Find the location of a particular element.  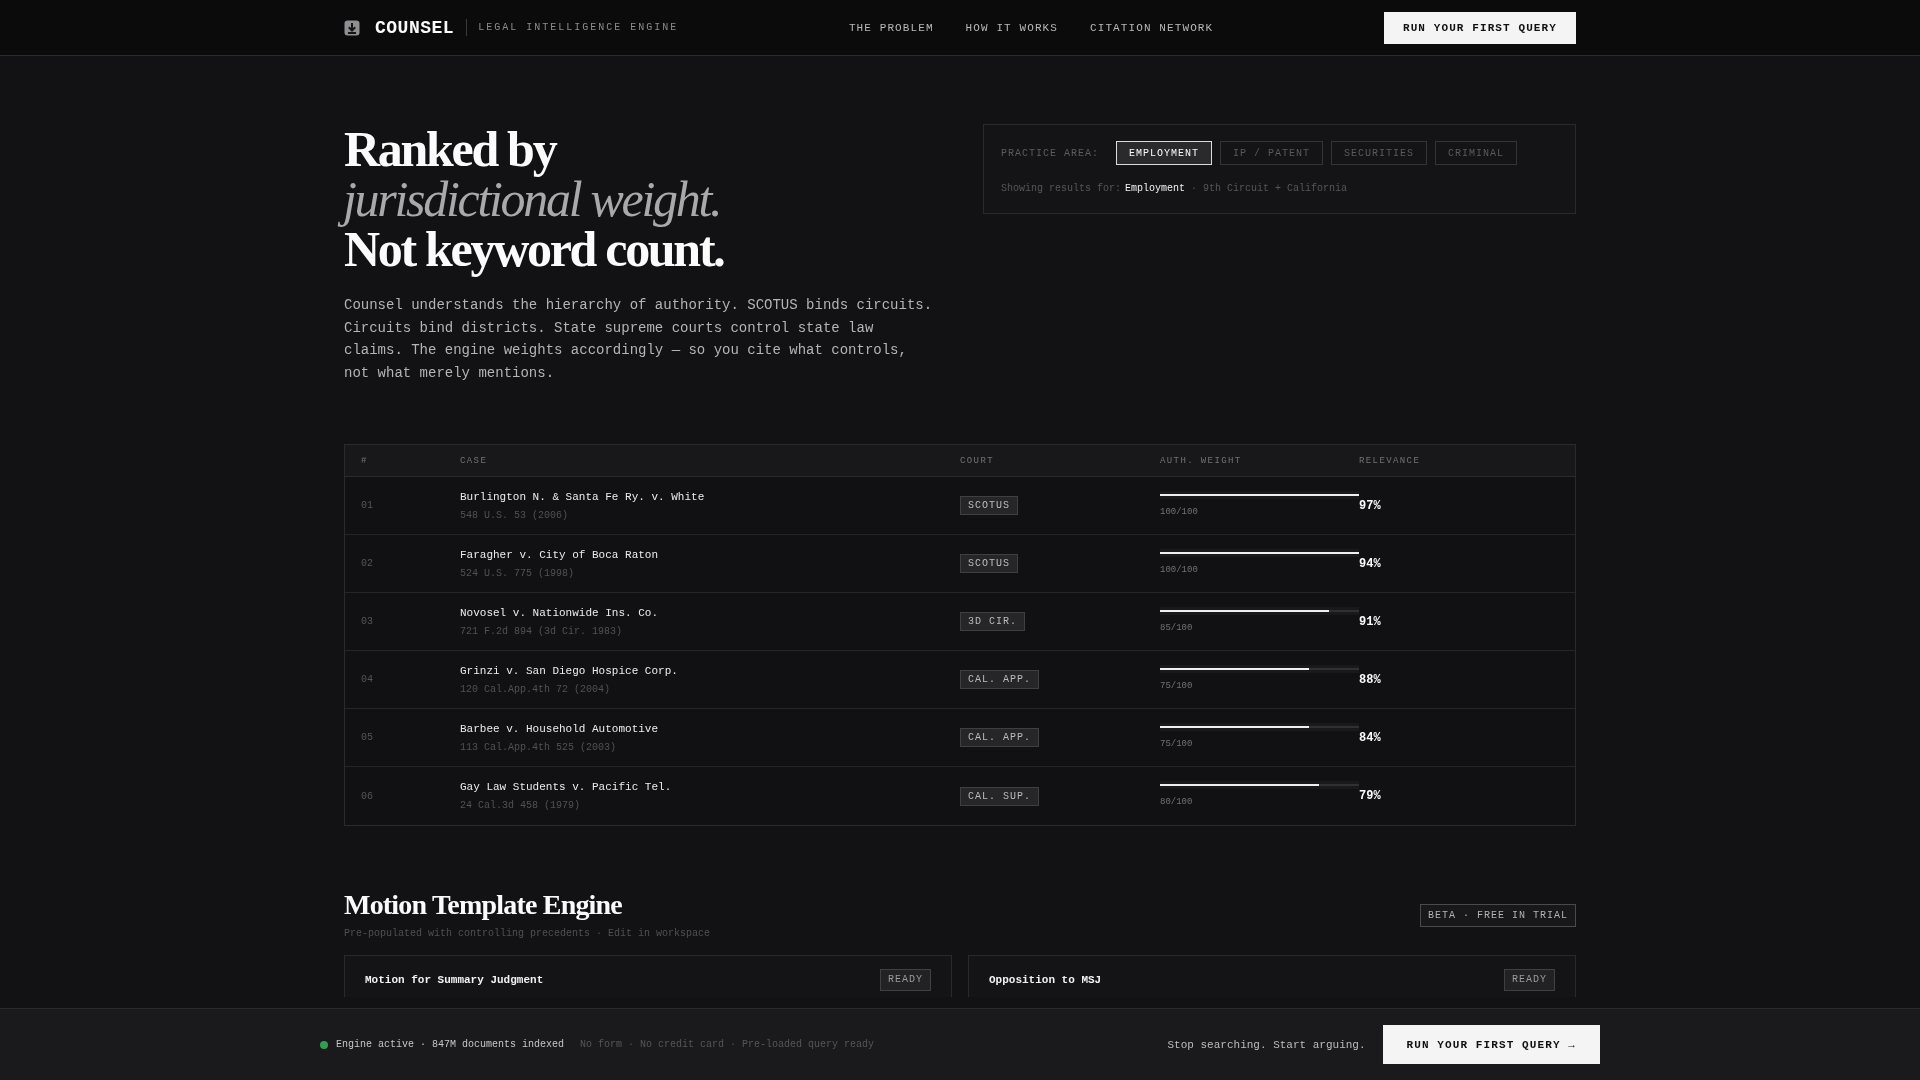

weight-score: 80/100 is located at coordinates (1177, 802).